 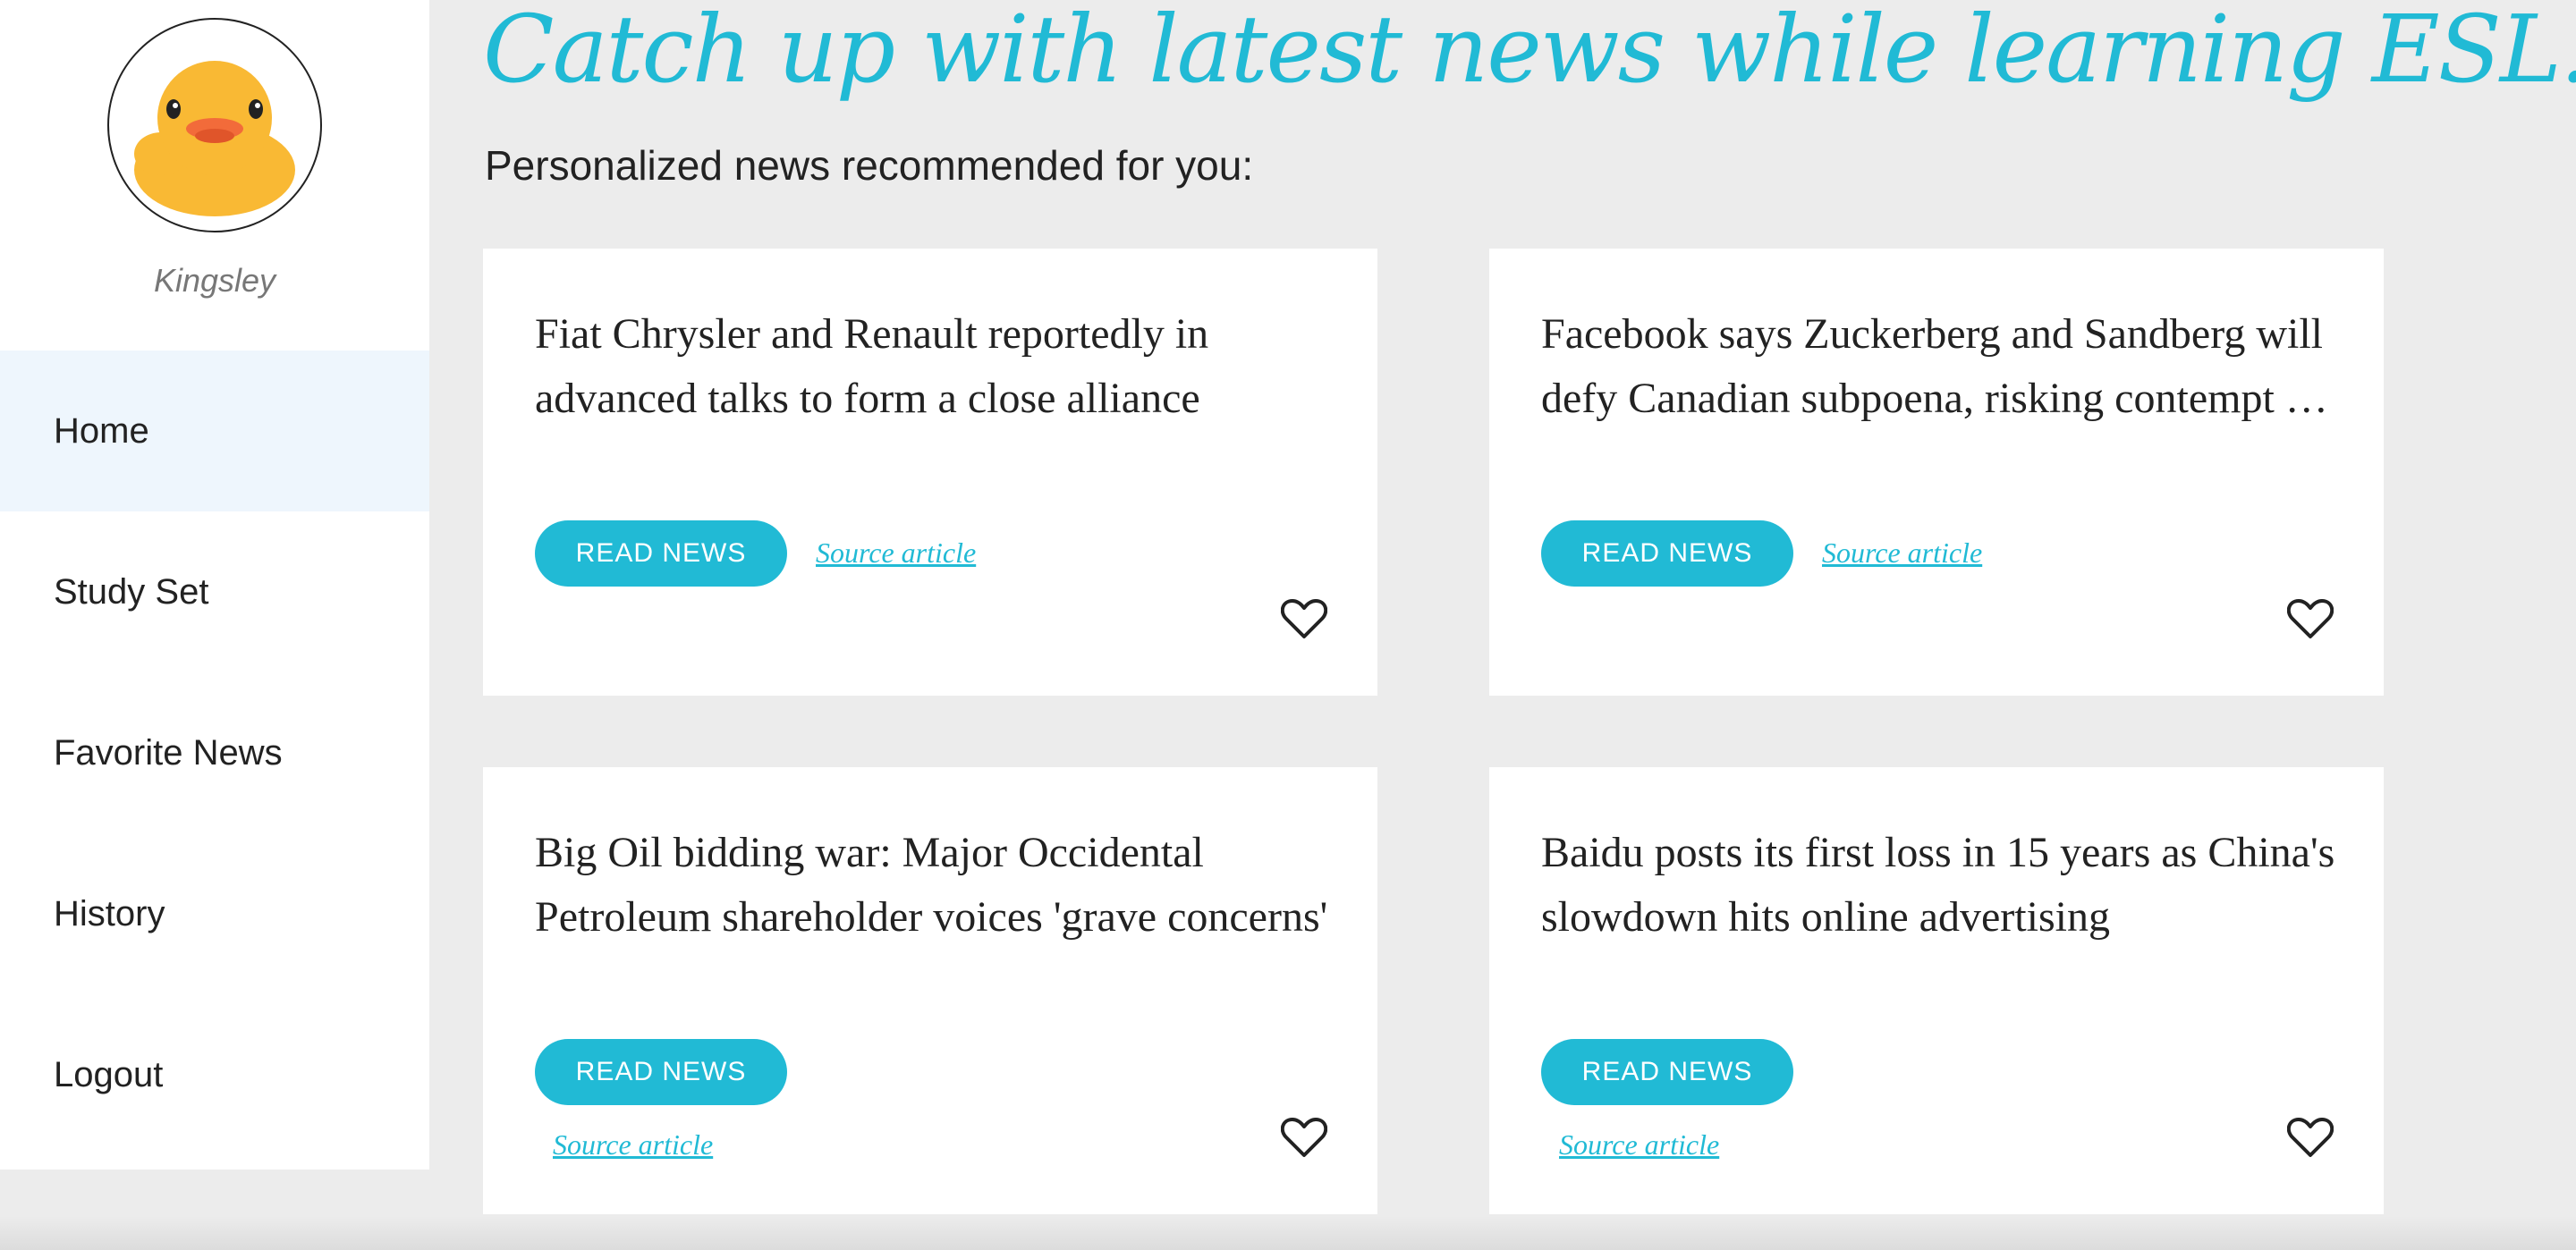 I want to click on username: Kingsley, so click(x=214, y=280).